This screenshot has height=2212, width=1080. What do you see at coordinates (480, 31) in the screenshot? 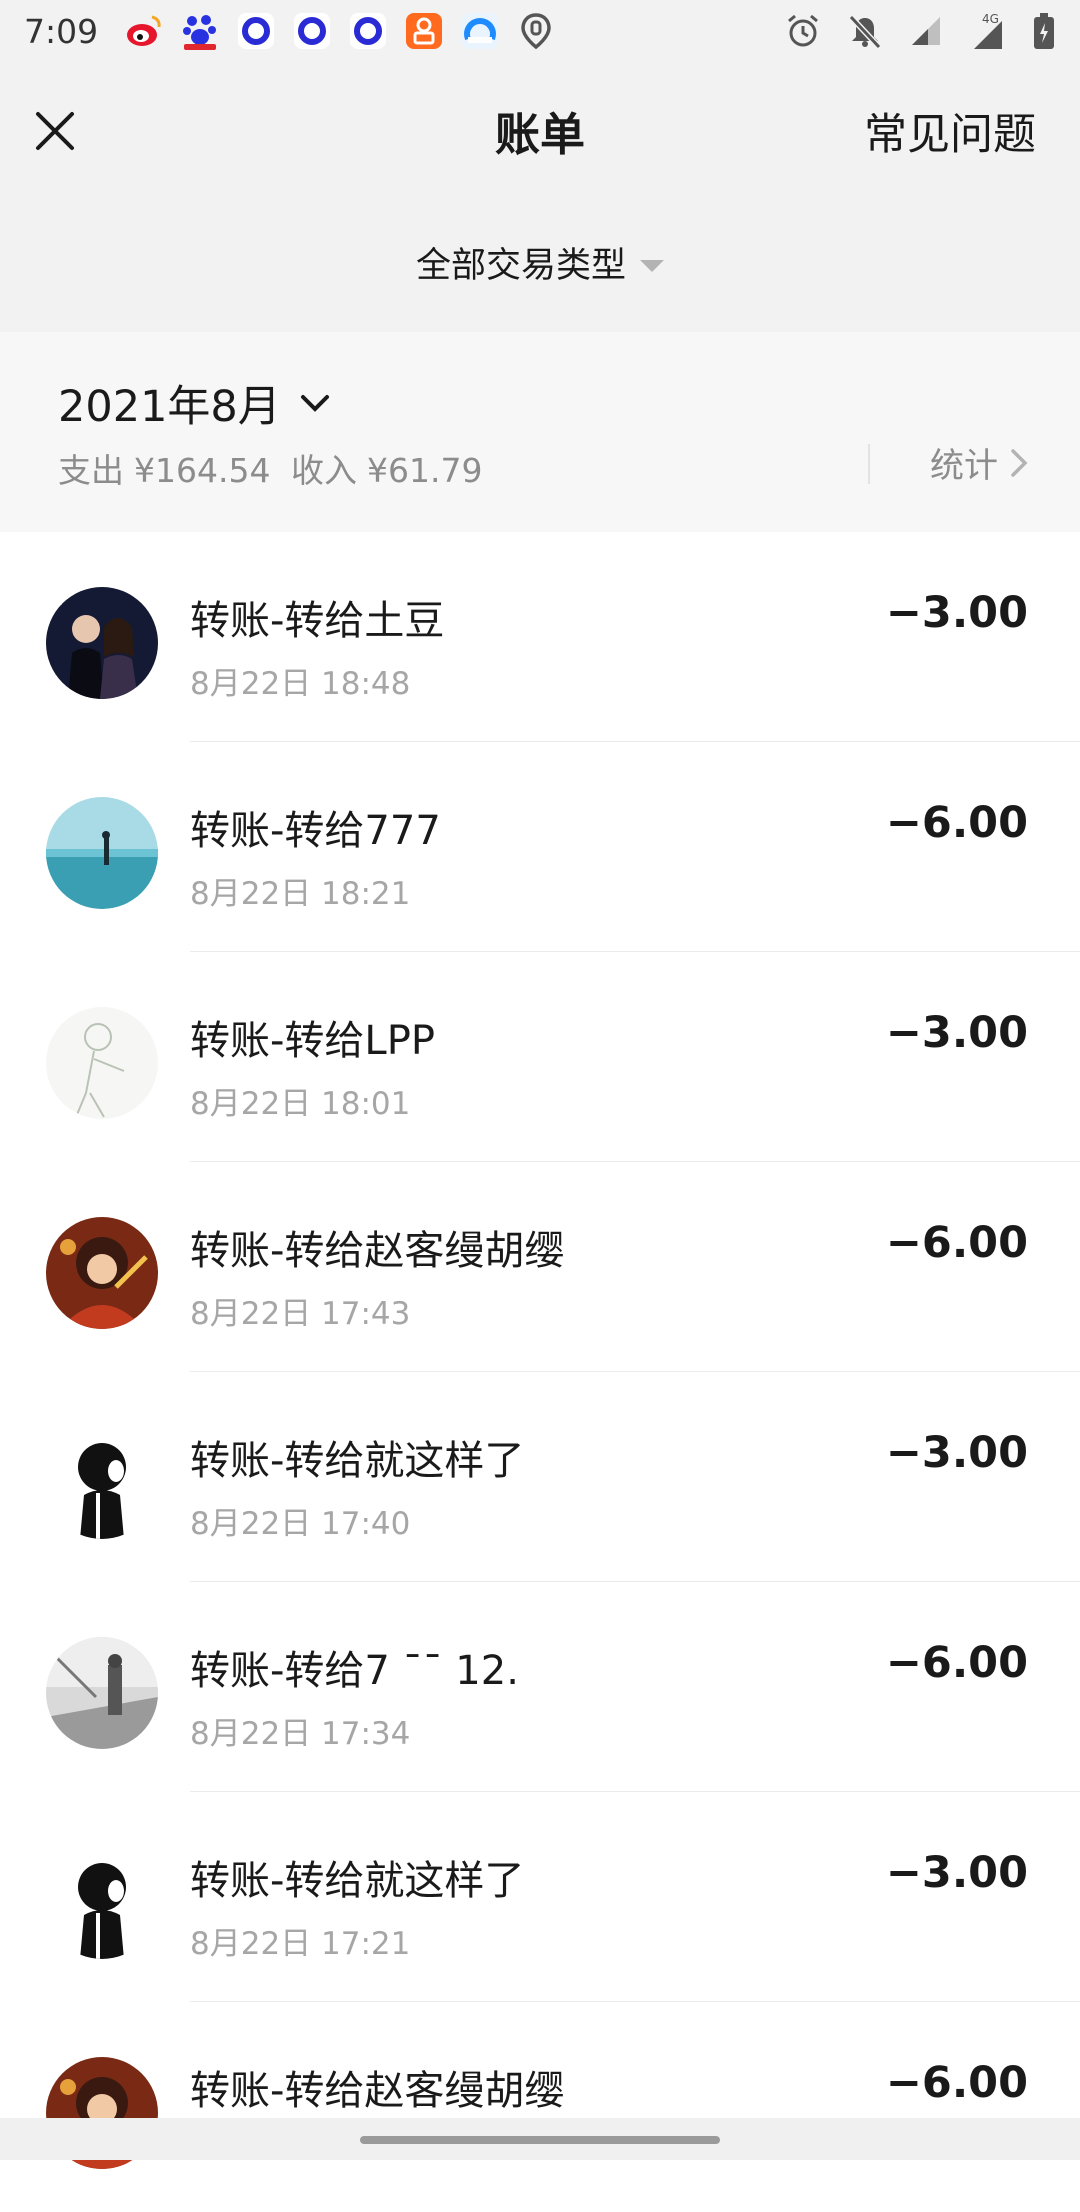
I see `browser-icon` at bounding box center [480, 31].